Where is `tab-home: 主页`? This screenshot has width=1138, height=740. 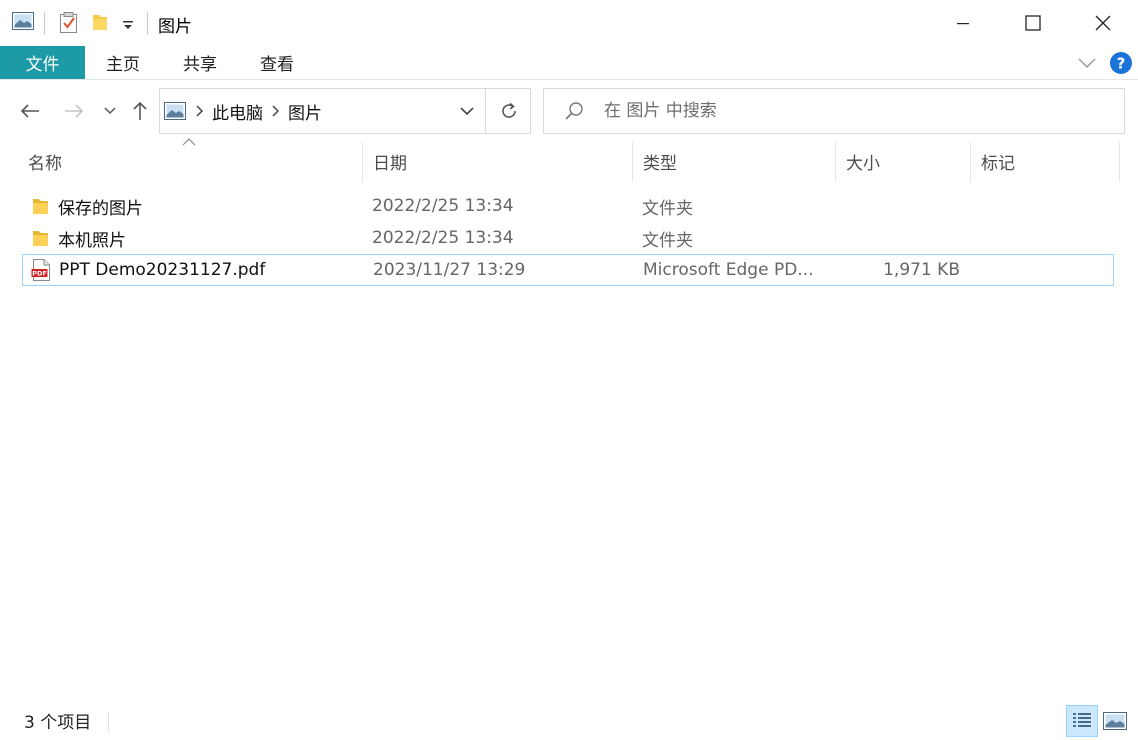
tab-home: 主页 is located at coordinates (123, 62).